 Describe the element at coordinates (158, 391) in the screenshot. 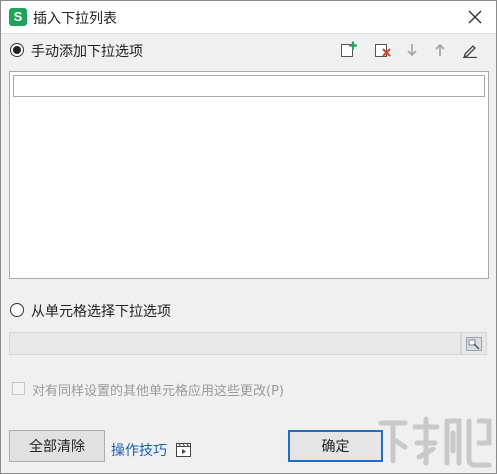

I see `apply-all-label: 对有同样设置的其他单元格应用这些更改(P)` at that location.